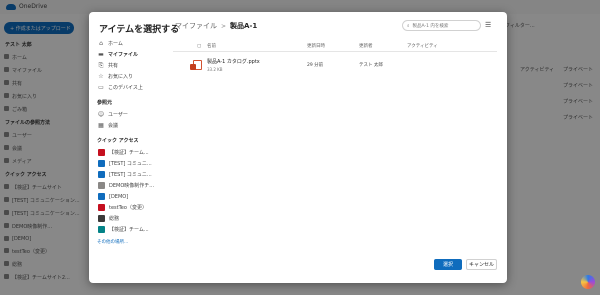 The height and width of the screenshot is (295, 600). What do you see at coordinates (118, 115) in the screenshot?
I see `nav-item-label: ユーザー` at bounding box center [118, 115].